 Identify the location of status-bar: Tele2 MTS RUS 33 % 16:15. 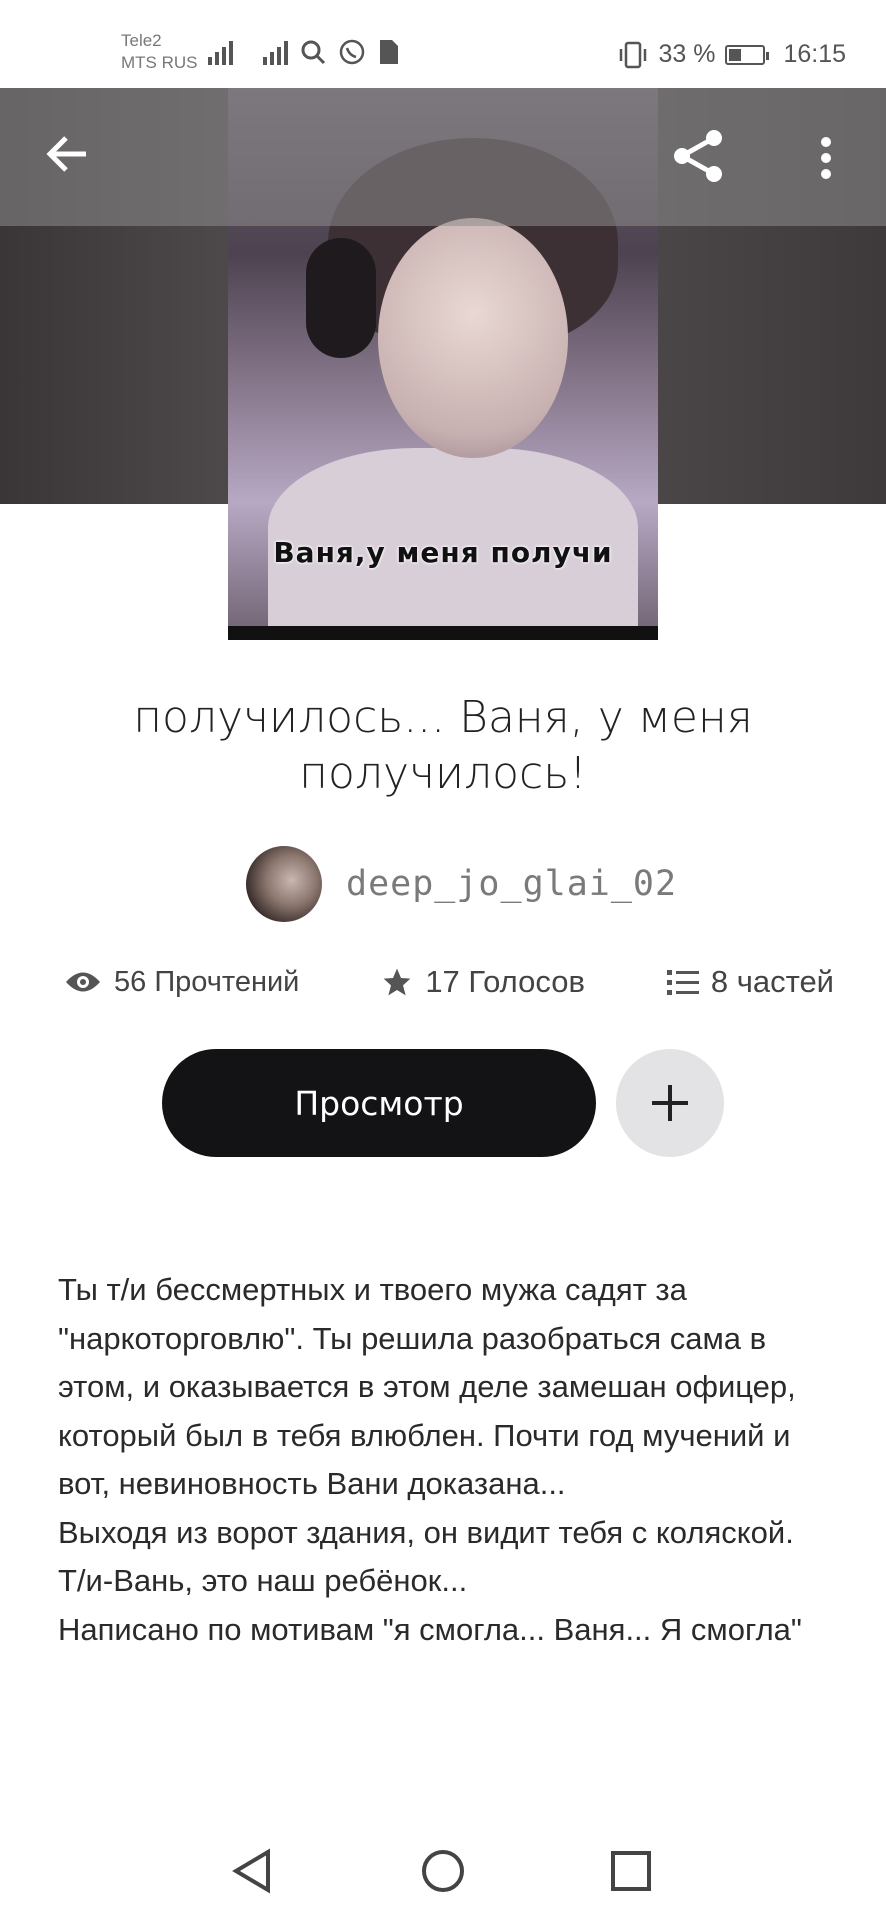
(443, 44).